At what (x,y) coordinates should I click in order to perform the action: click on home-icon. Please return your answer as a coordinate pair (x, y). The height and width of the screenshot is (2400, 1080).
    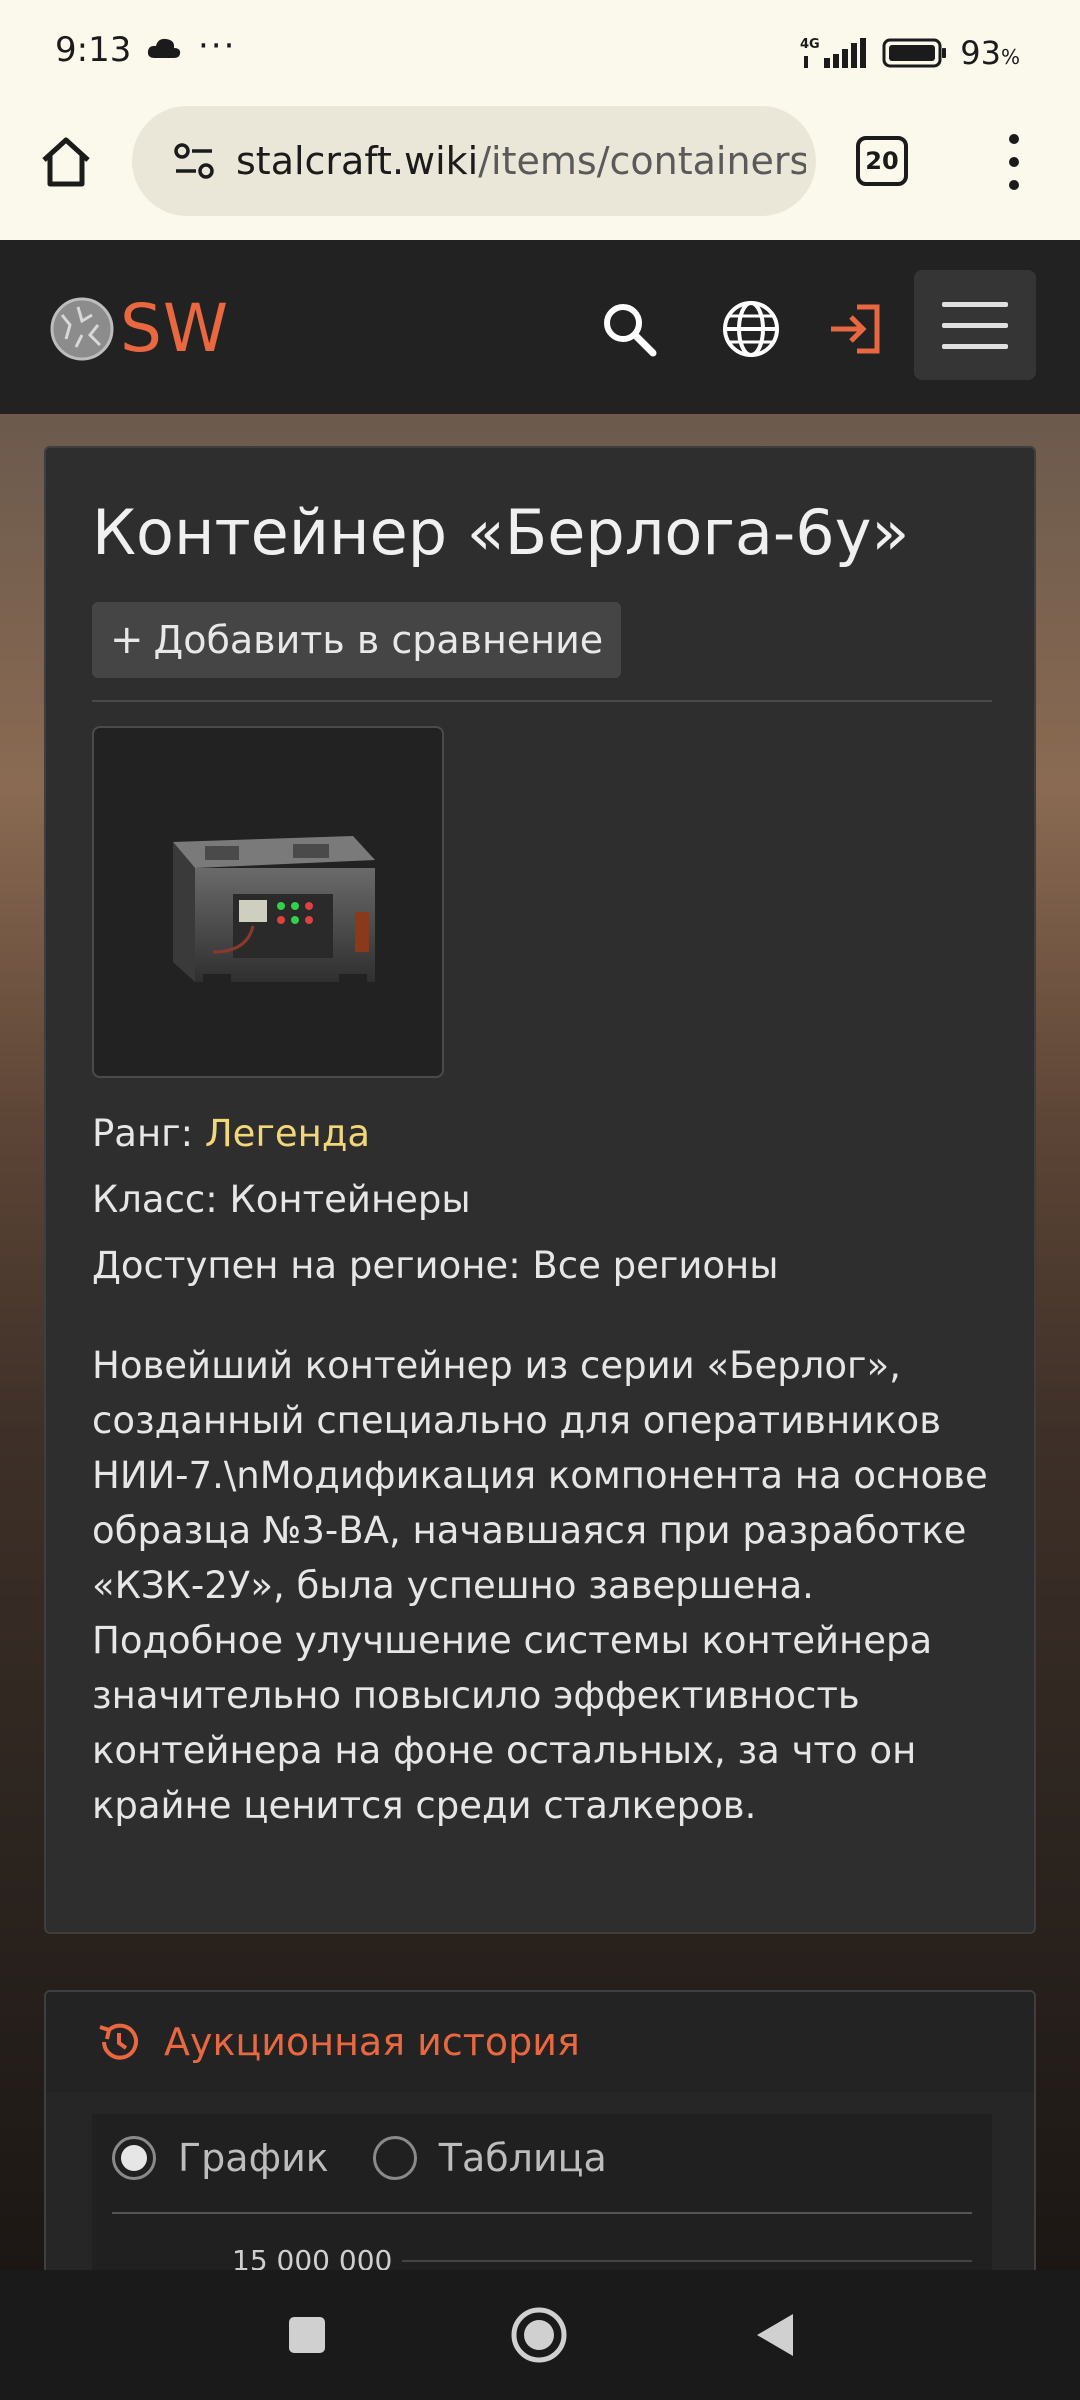
    Looking at the image, I should click on (66, 162).